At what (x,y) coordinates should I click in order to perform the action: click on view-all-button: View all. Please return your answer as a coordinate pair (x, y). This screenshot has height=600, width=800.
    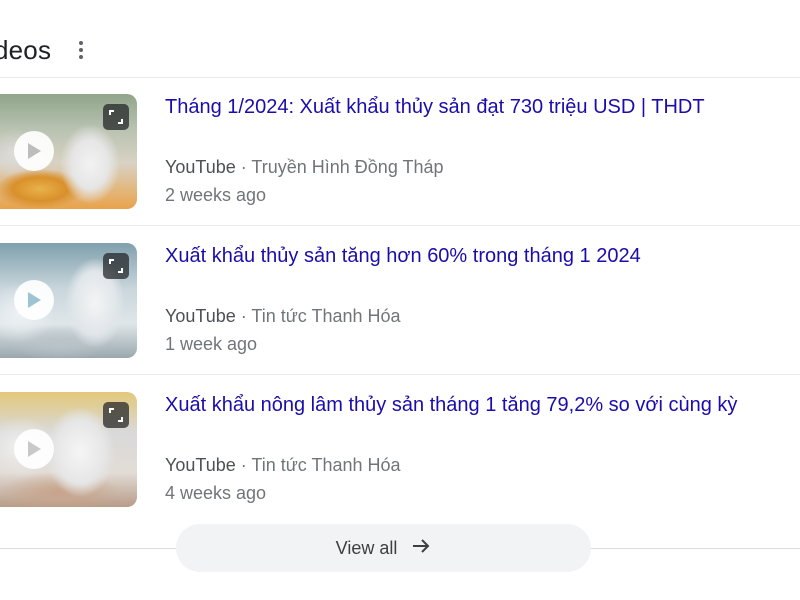
    Looking at the image, I should click on (383, 548).